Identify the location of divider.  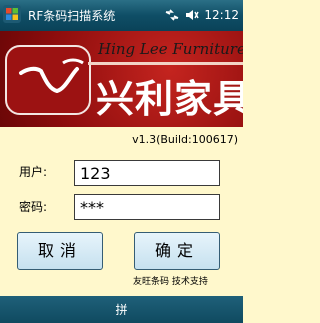
(165, 63).